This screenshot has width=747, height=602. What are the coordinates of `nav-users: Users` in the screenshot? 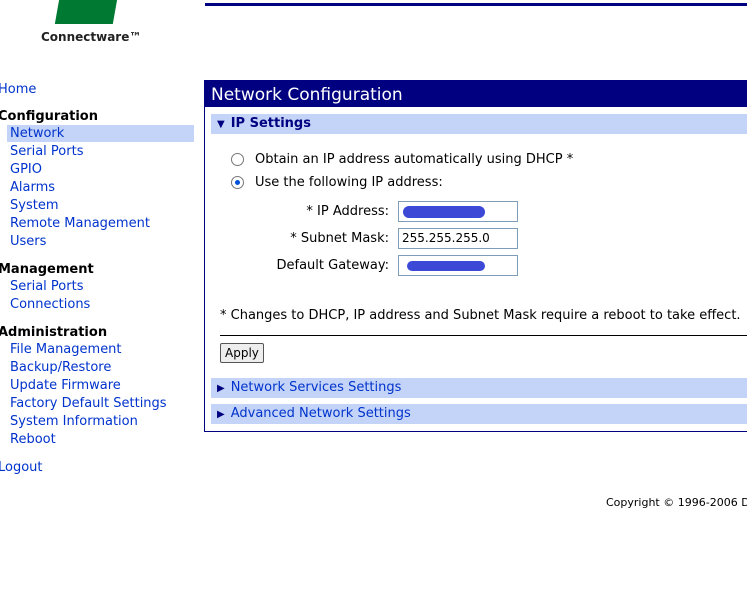 It's located at (28, 241).